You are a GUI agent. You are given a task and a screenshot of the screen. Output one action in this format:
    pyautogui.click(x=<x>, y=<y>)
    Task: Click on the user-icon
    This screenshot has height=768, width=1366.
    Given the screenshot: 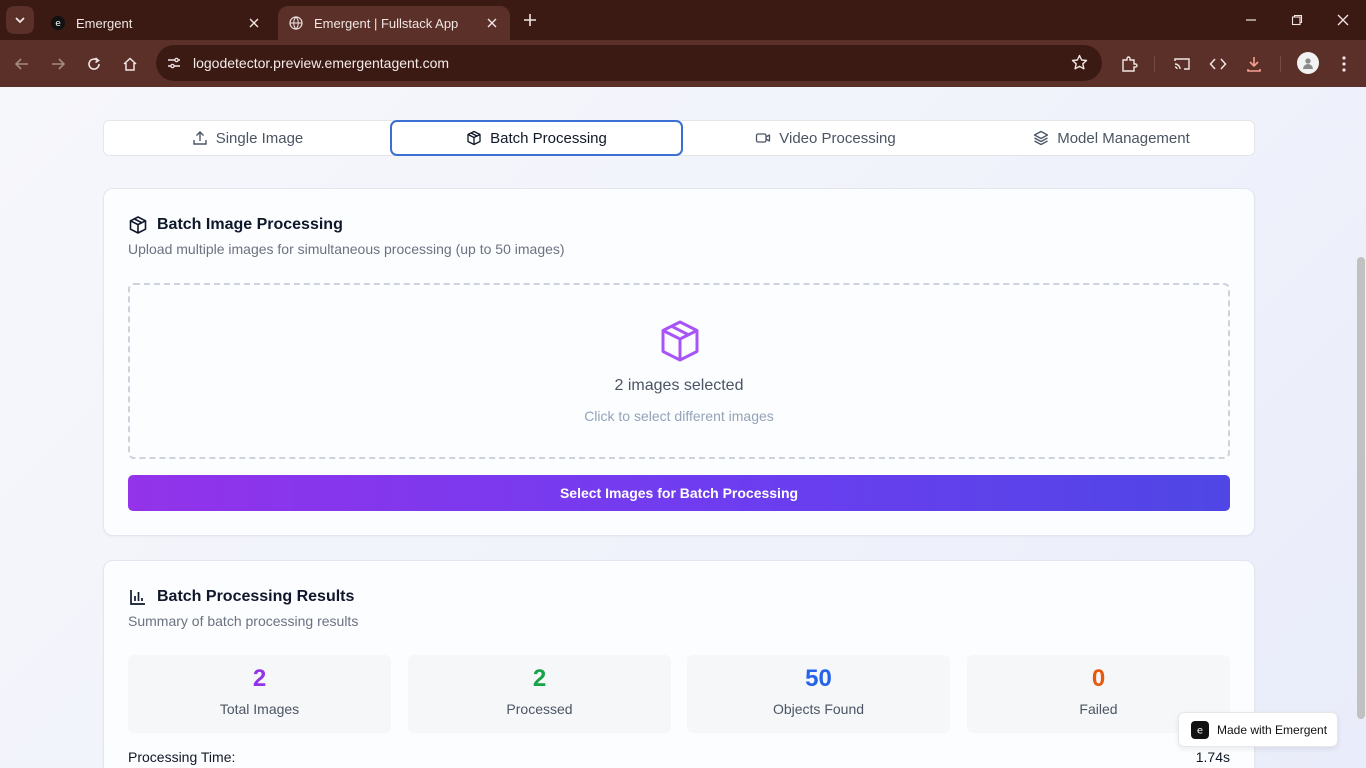 What is the action you would take?
    pyautogui.click(x=1308, y=63)
    